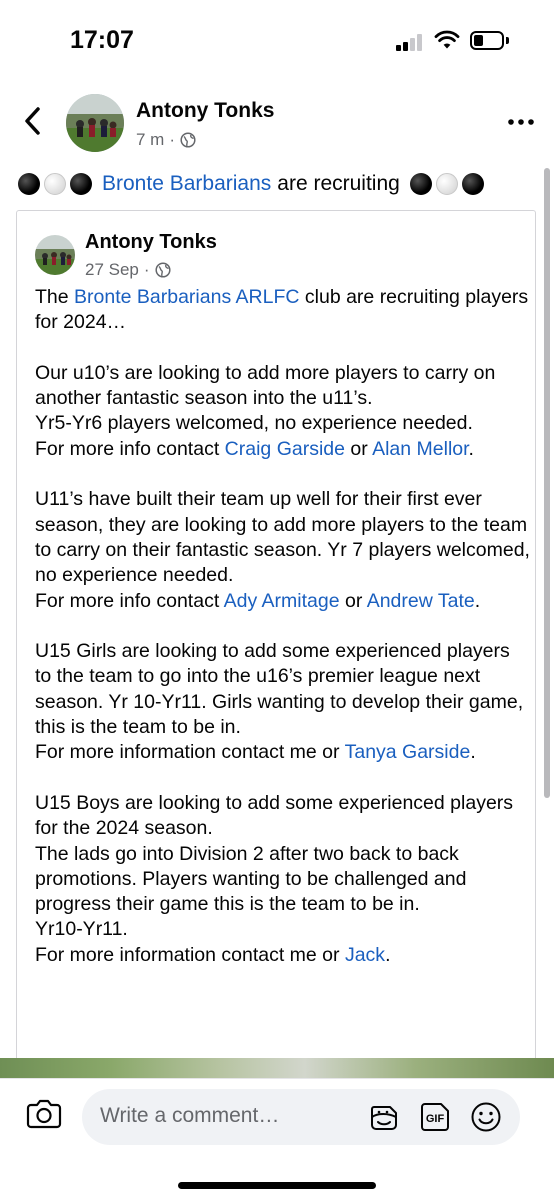 This screenshot has height=1201, width=554. Describe the element at coordinates (365, 955) in the screenshot. I see `mention-link: Jack` at that location.